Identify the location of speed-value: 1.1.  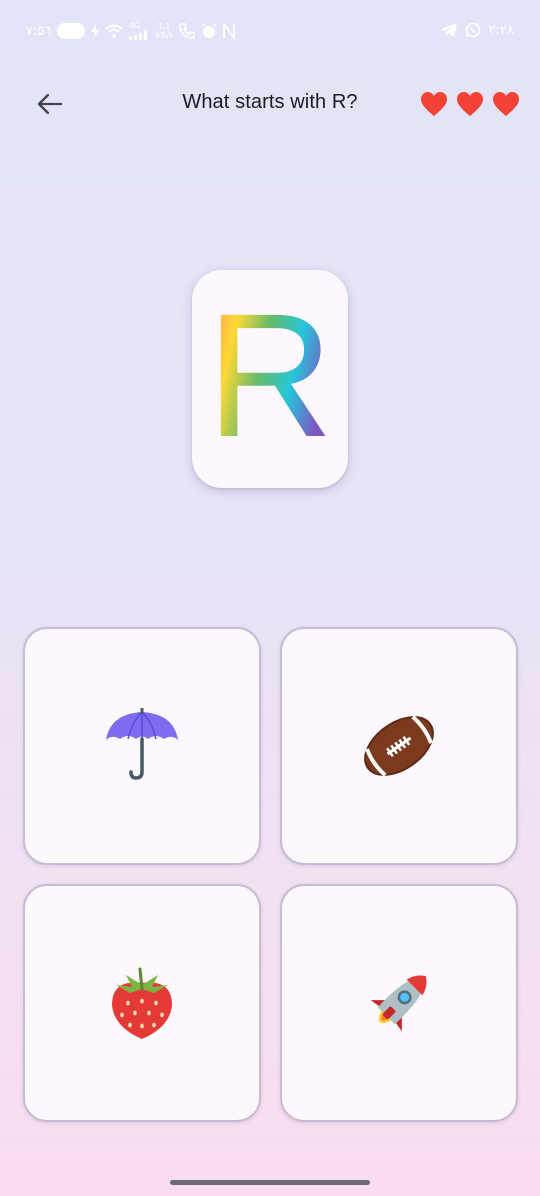
(164, 26).